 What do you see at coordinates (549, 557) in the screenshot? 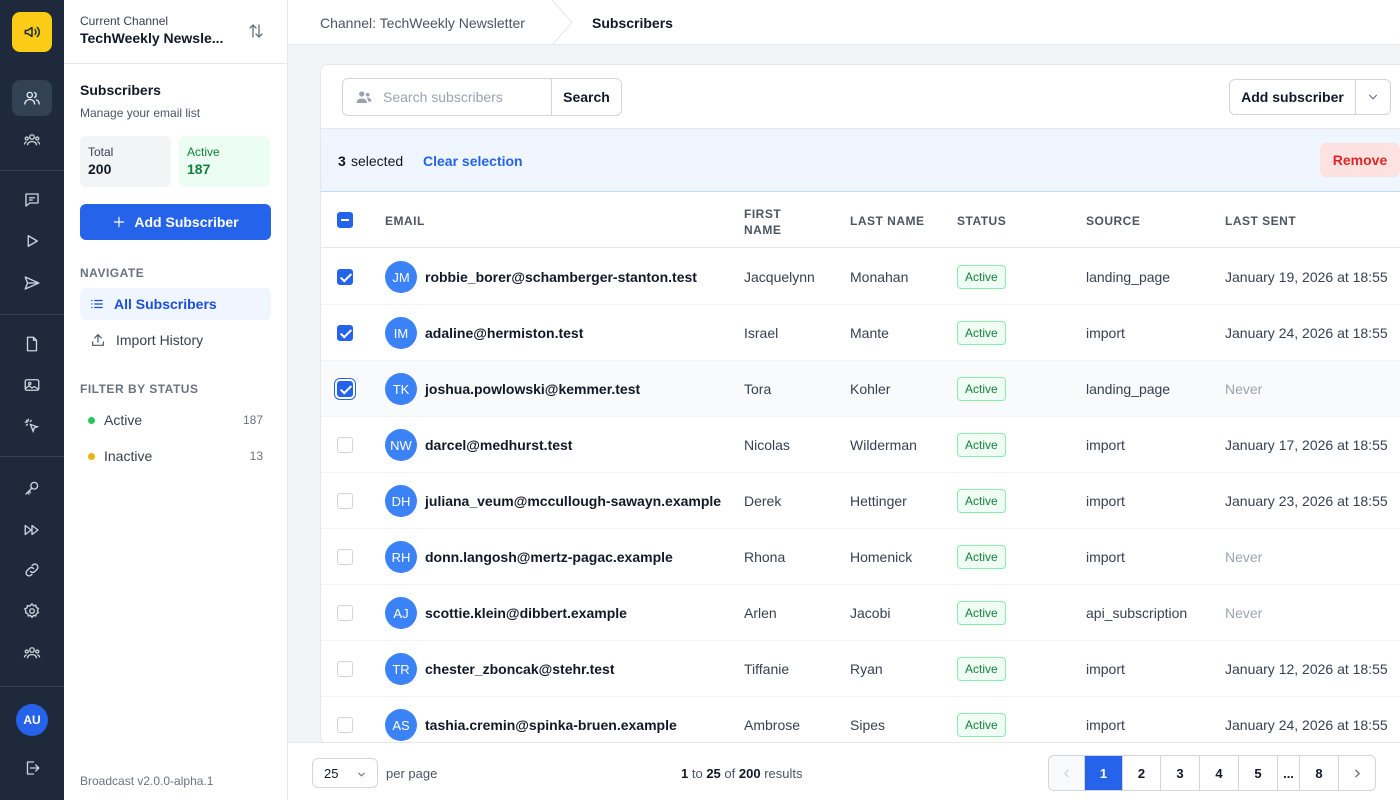
I see `subscriber-email: donn.langosh@mertz-pagac.example` at bounding box center [549, 557].